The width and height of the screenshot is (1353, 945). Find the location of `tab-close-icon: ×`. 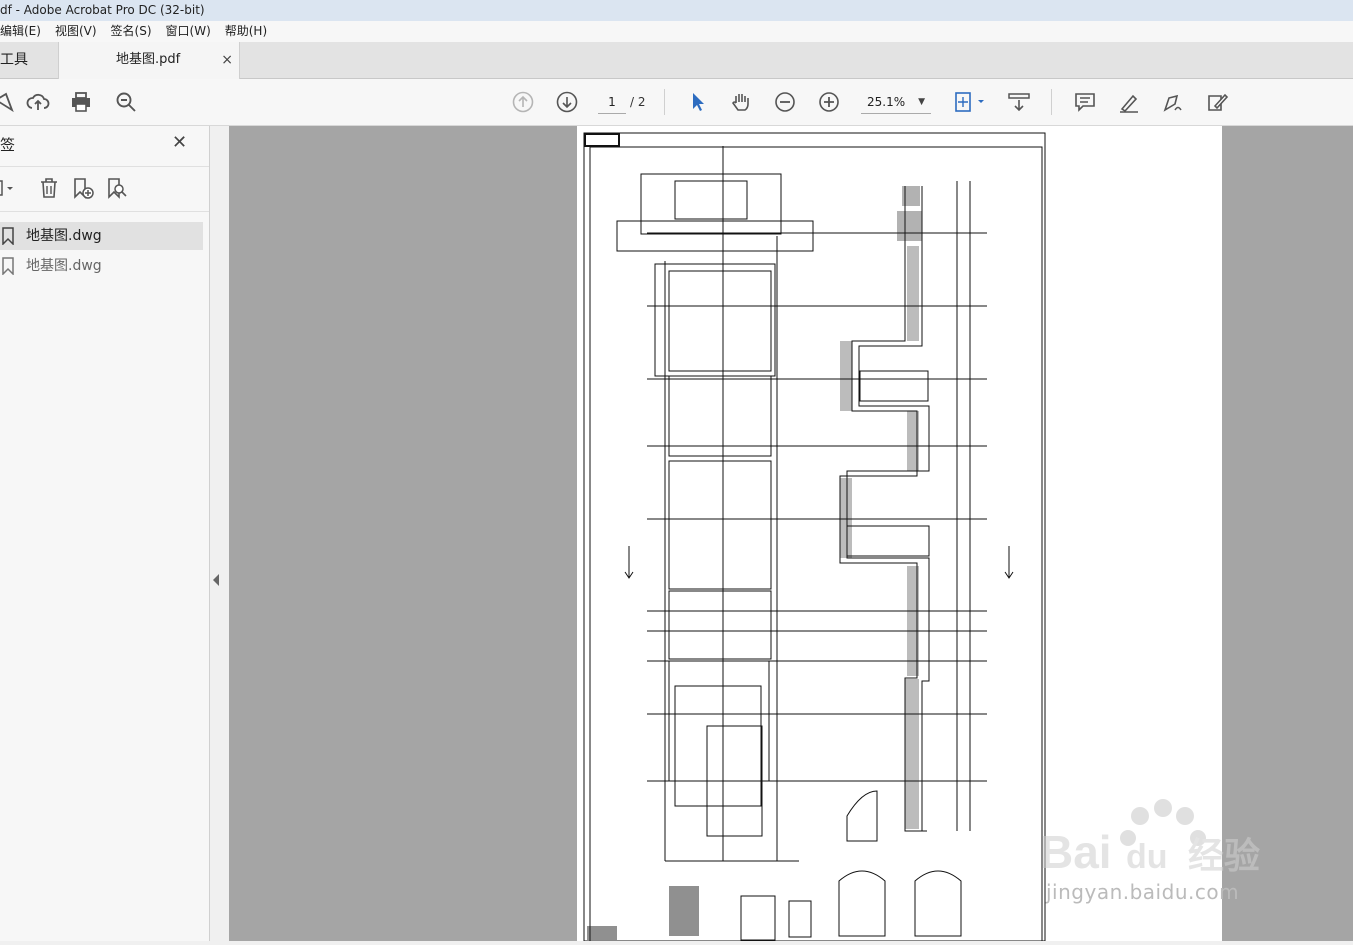

tab-close-icon: × is located at coordinates (227, 60).